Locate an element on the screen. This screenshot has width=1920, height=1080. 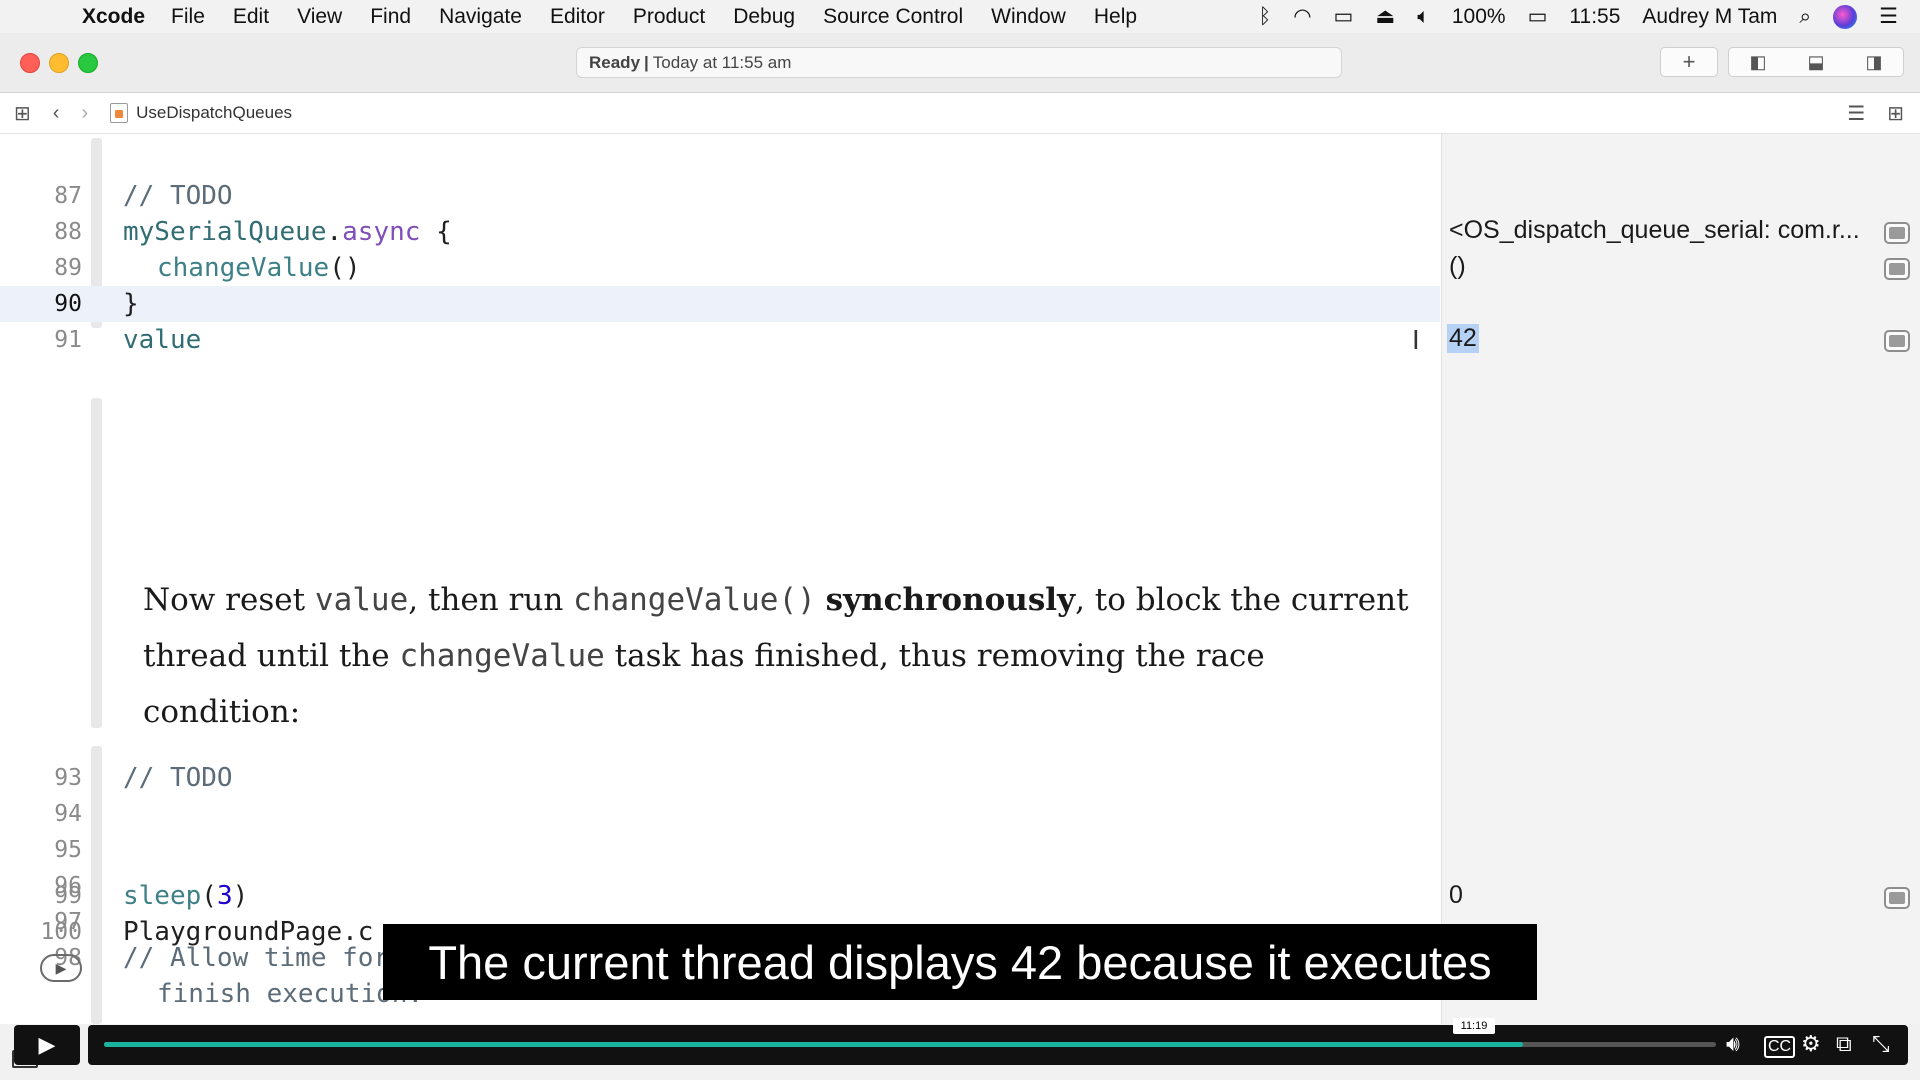
prose-text: , then run is located at coordinates (491, 600).